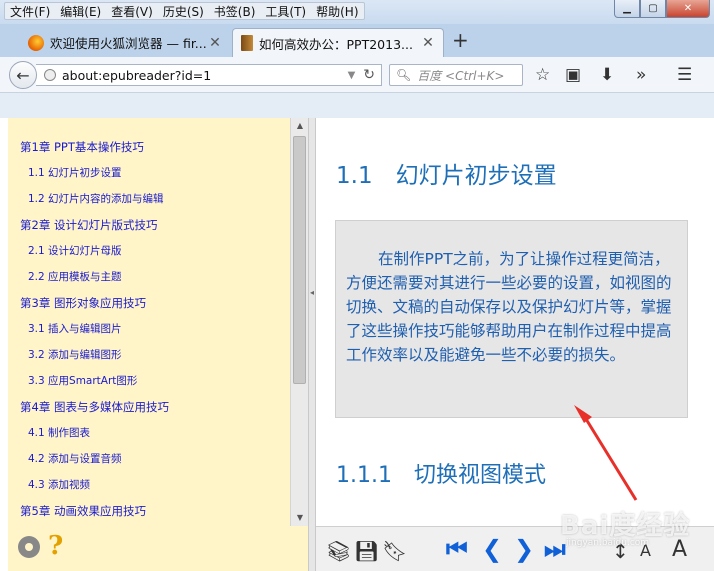 The width and height of the screenshot is (714, 571). I want to click on search-bar: 🔍︎ 百度 <Ctrl+K>, so click(456, 75).